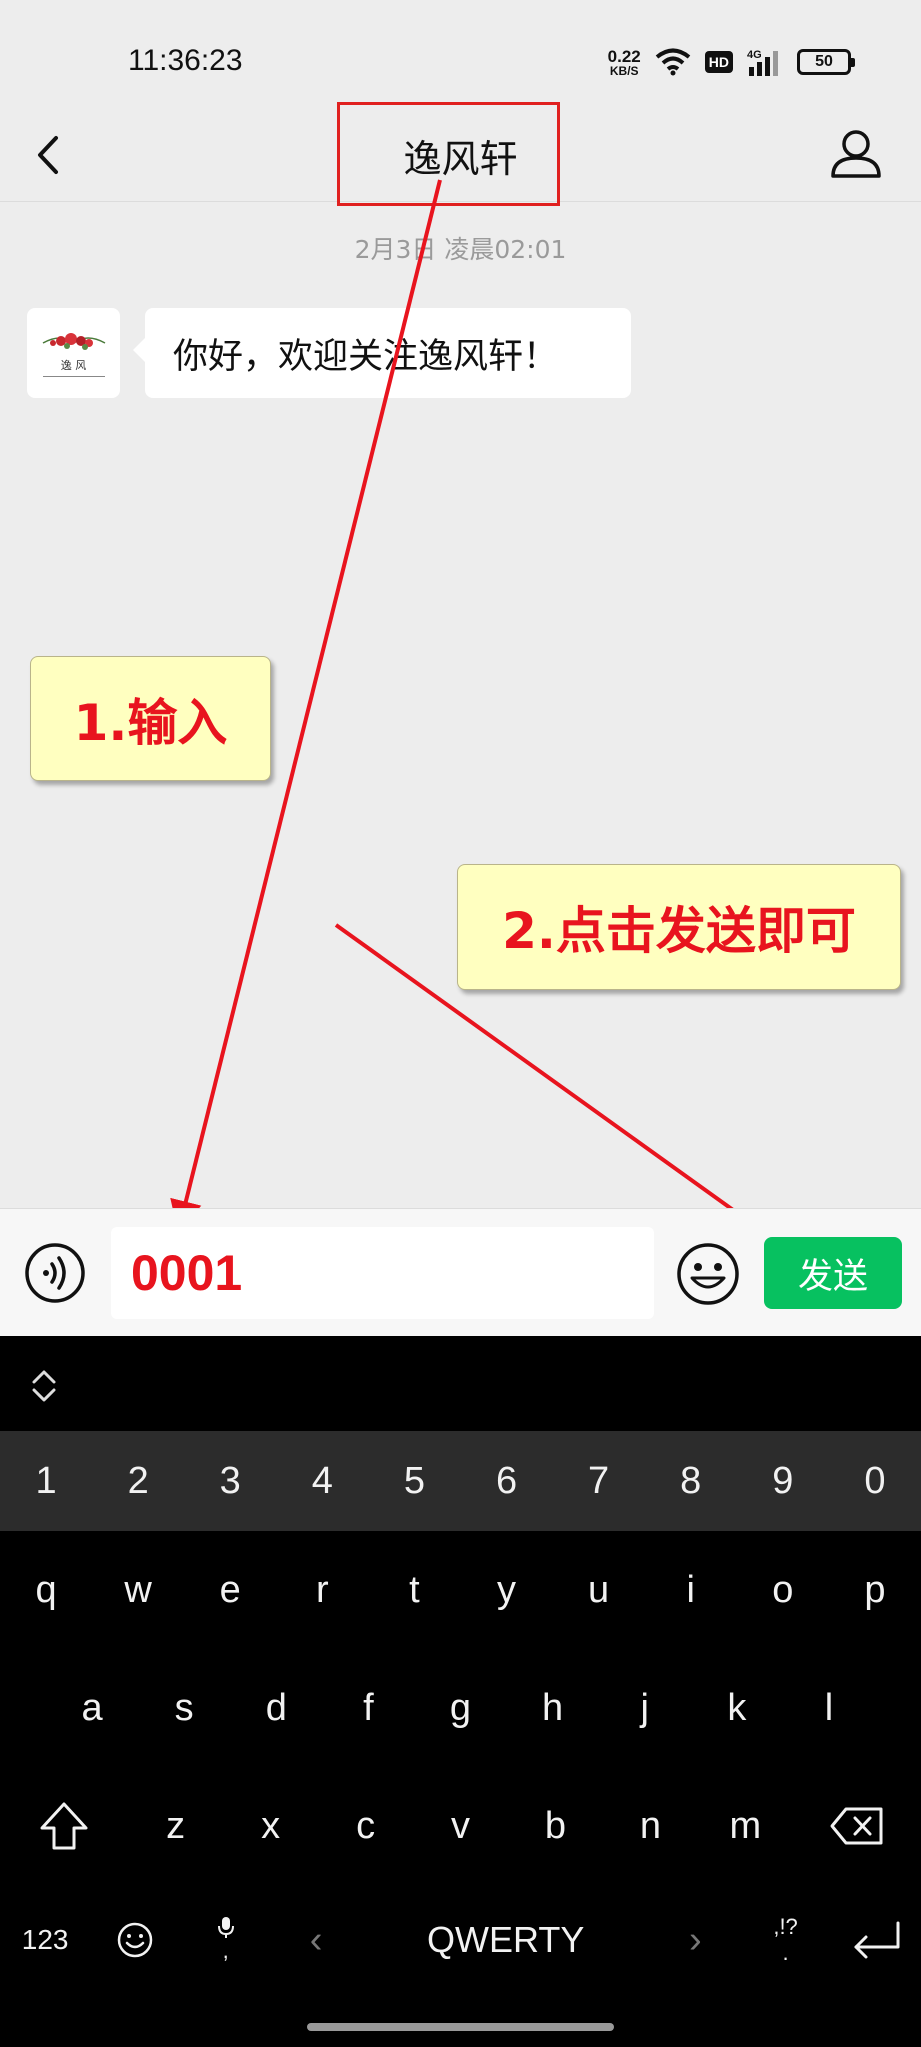  I want to click on key-v: v, so click(460, 1826).